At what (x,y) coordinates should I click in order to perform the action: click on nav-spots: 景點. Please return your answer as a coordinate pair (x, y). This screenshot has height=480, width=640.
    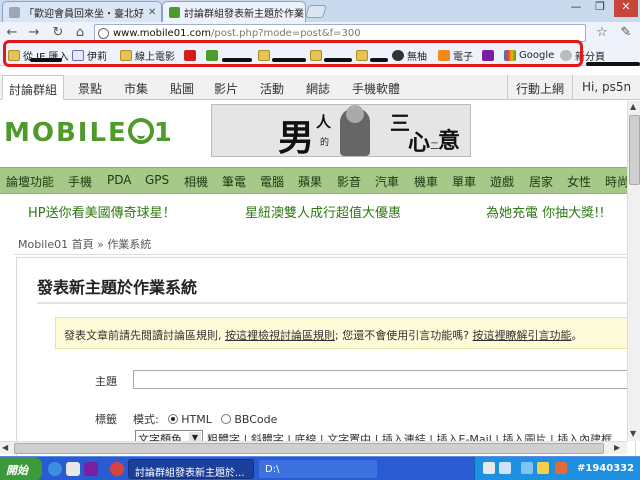
    Looking at the image, I should click on (90, 88).